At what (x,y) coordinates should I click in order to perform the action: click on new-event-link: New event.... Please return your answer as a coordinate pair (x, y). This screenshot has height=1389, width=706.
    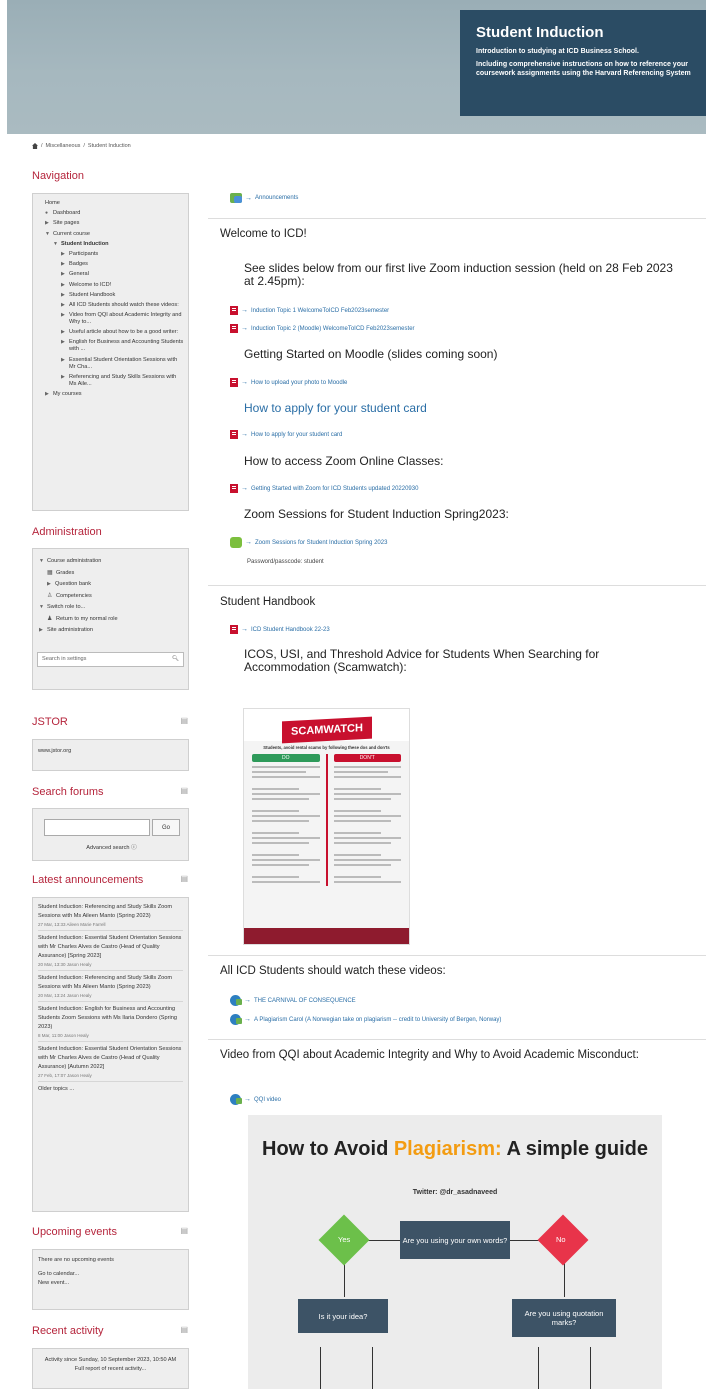
    Looking at the image, I should click on (110, 1283).